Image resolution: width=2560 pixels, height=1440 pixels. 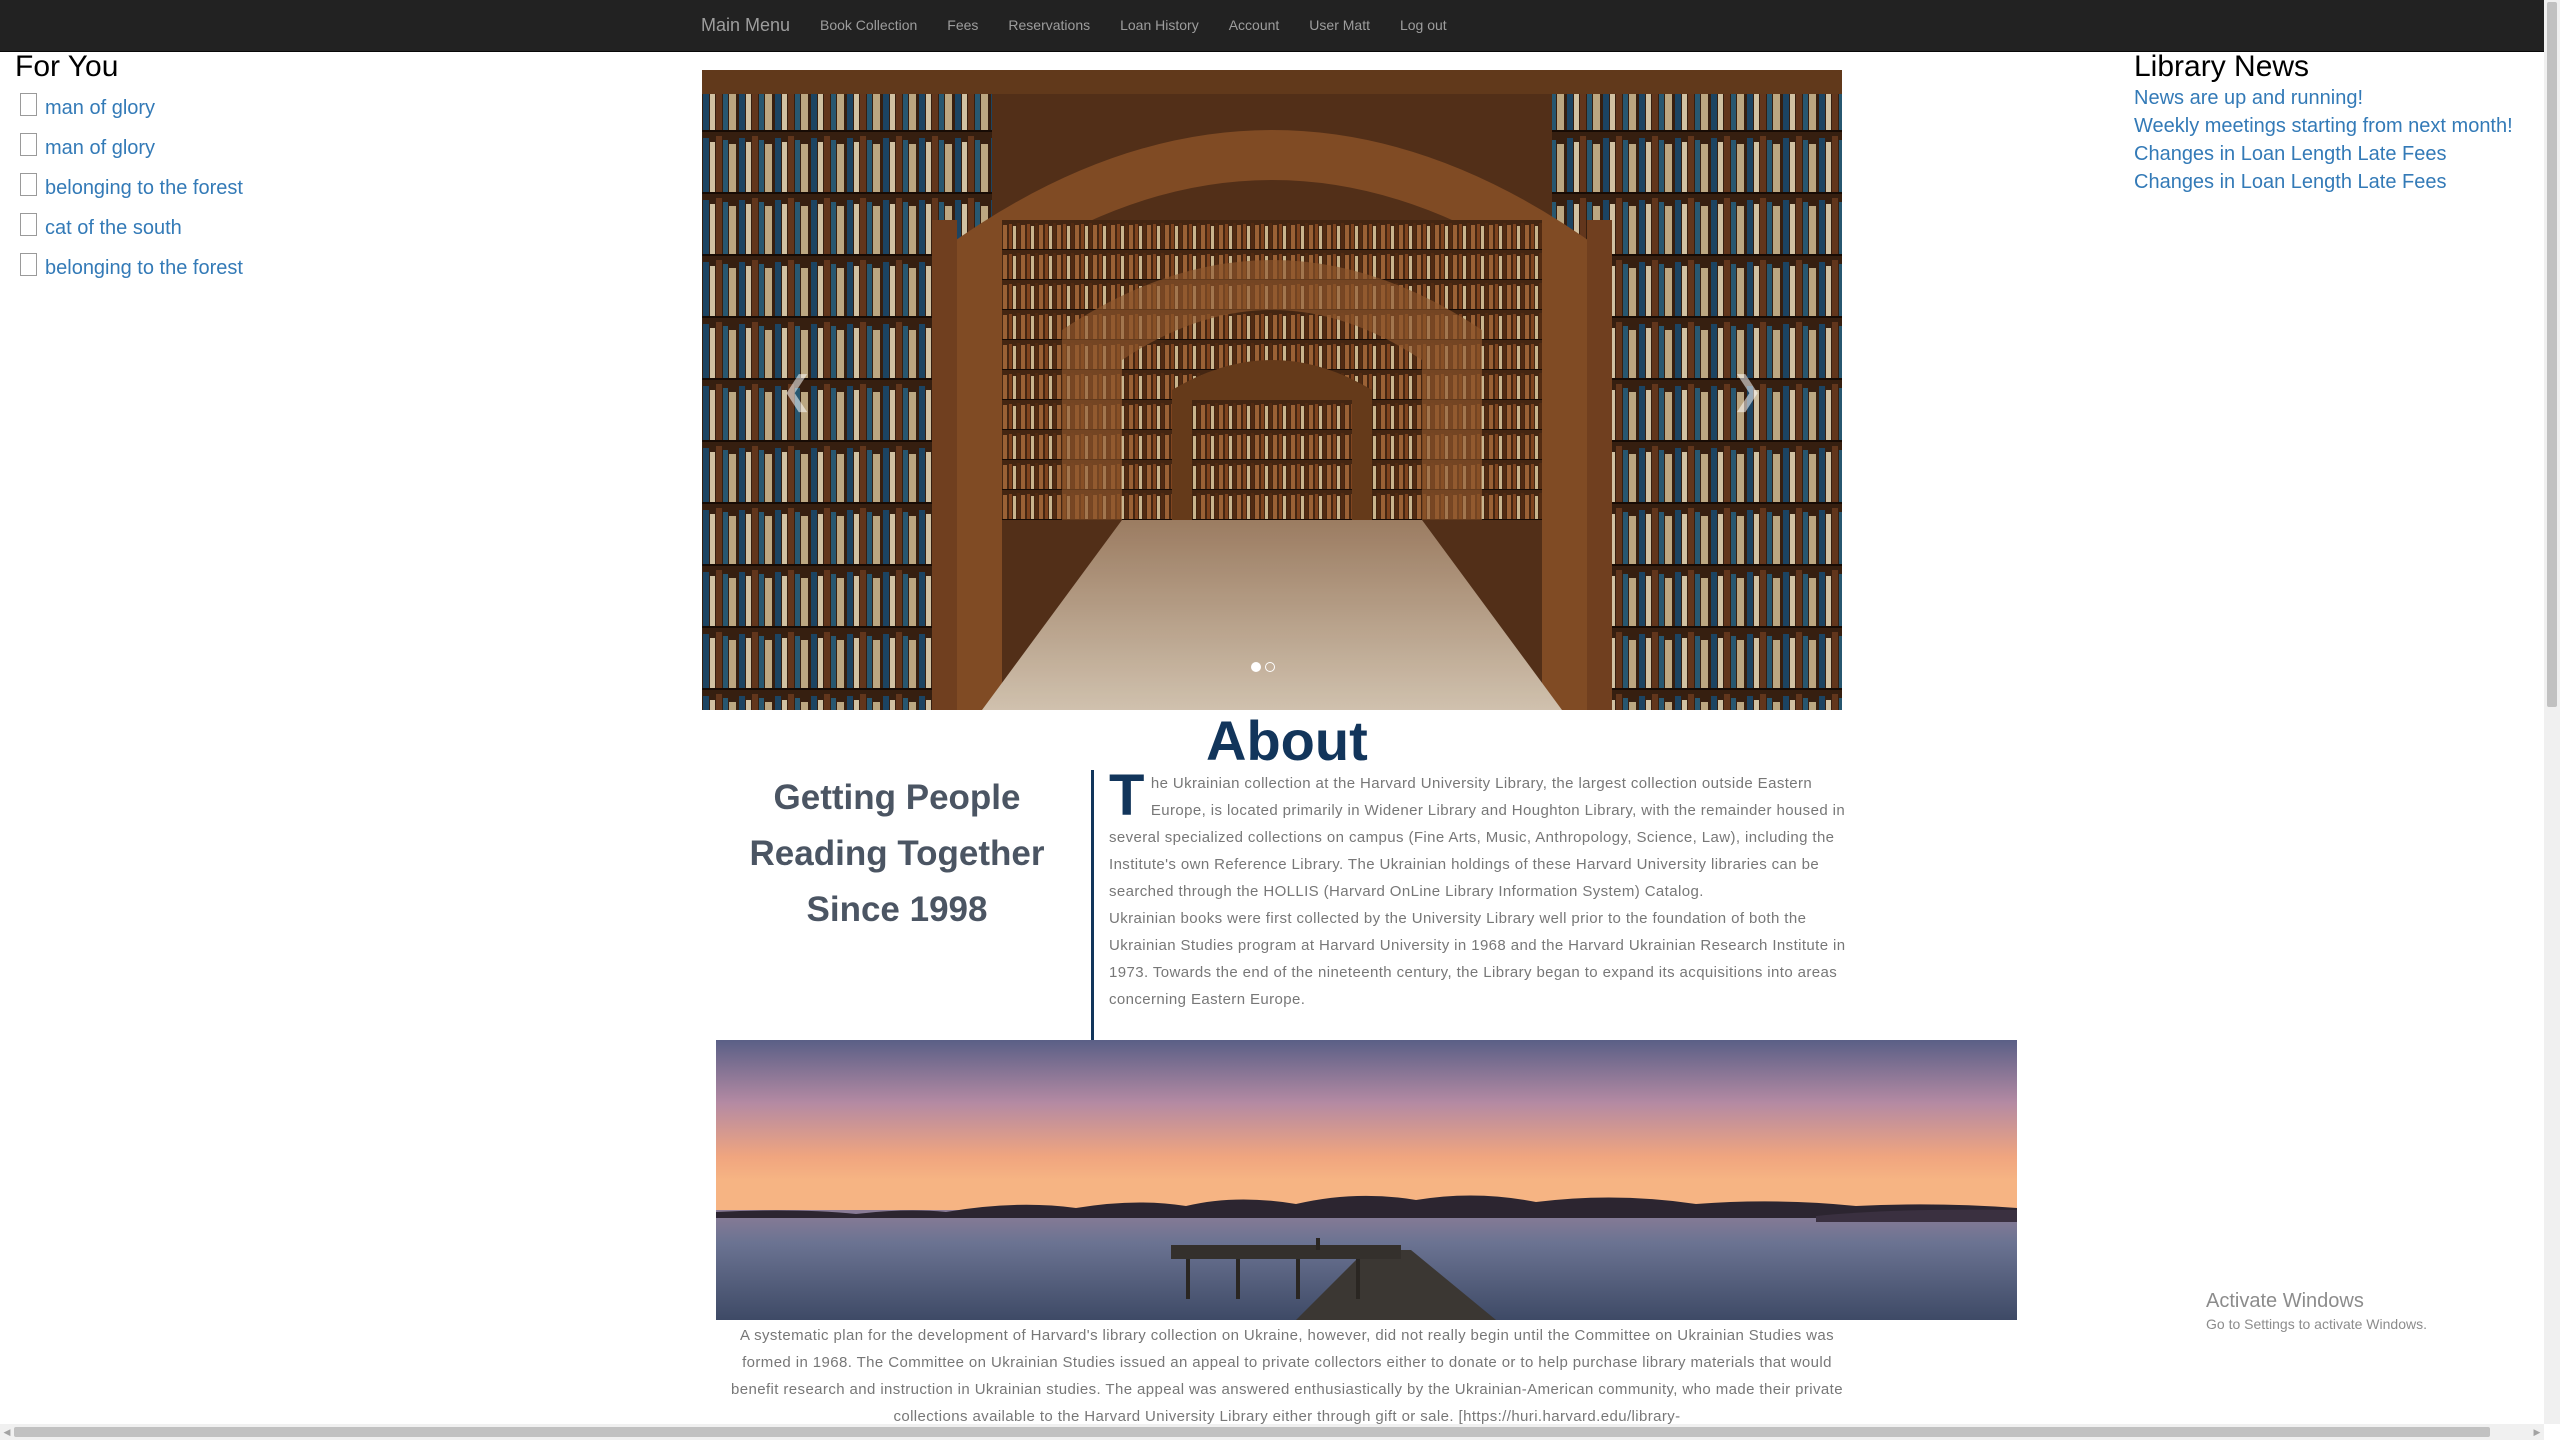 I want to click on nav-account: Account, so click(x=1254, y=25).